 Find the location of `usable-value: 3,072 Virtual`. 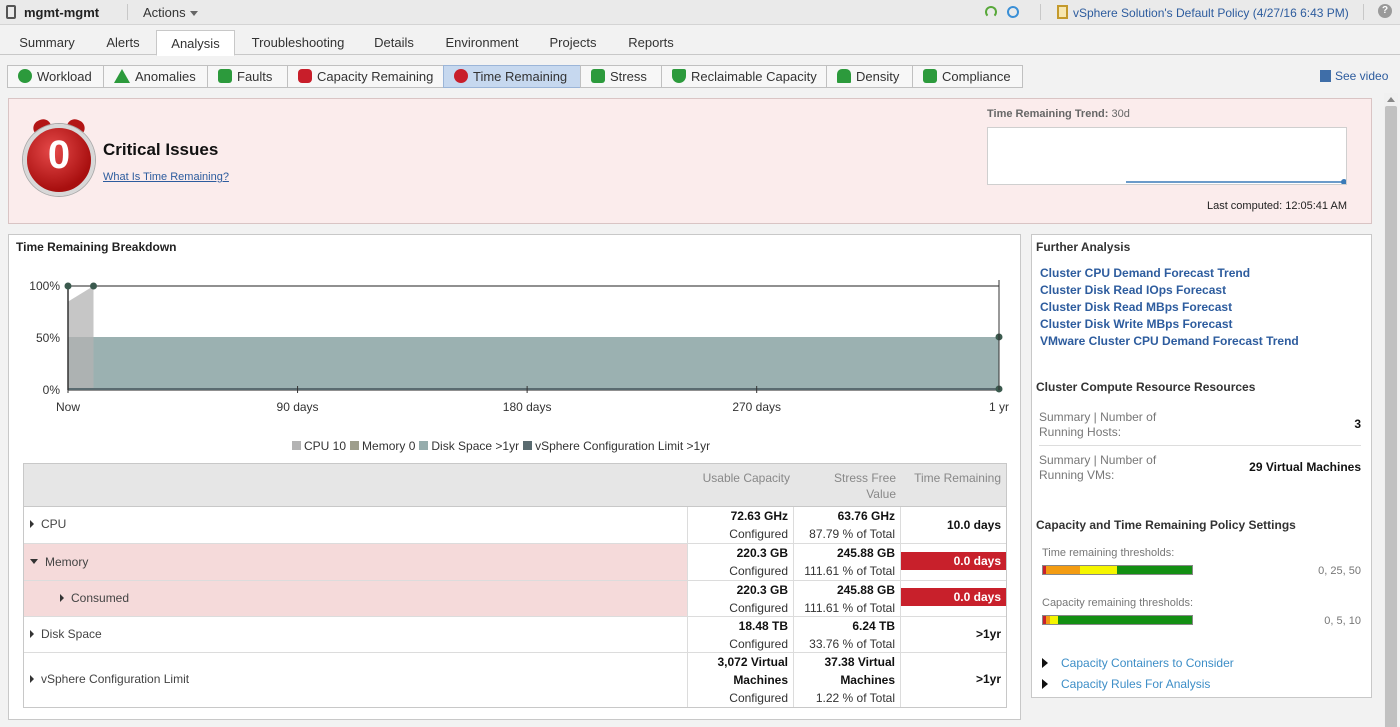

usable-value: 3,072 Virtual is located at coordinates (753, 662).